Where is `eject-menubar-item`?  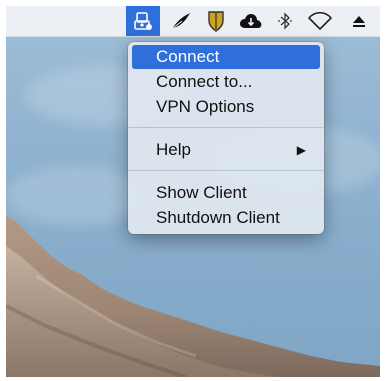 eject-menubar-item is located at coordinates (359, 21).